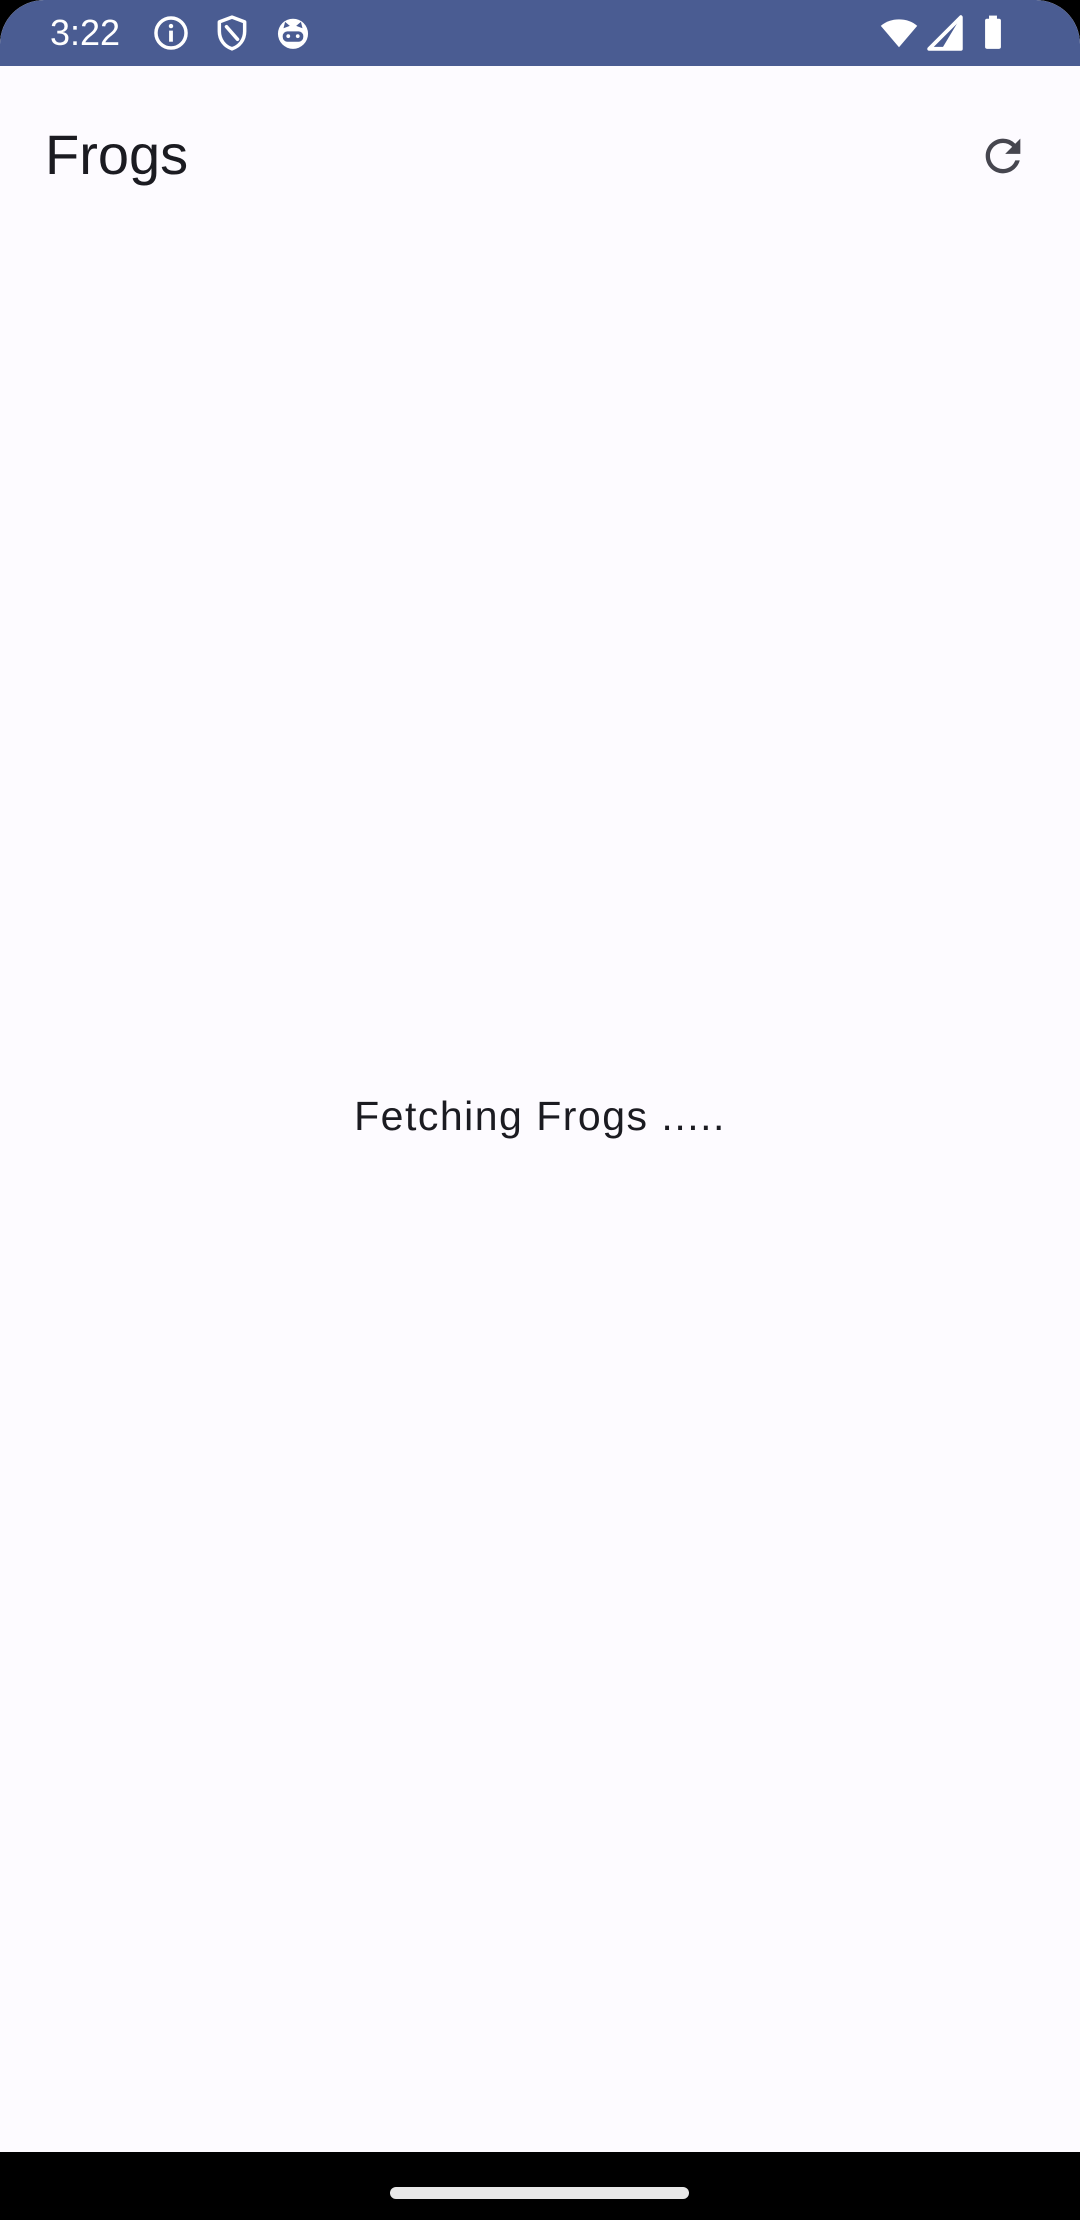  Describe the element at coordinates (993, 33) in the screenshot. I see `battery-icon` at that location.